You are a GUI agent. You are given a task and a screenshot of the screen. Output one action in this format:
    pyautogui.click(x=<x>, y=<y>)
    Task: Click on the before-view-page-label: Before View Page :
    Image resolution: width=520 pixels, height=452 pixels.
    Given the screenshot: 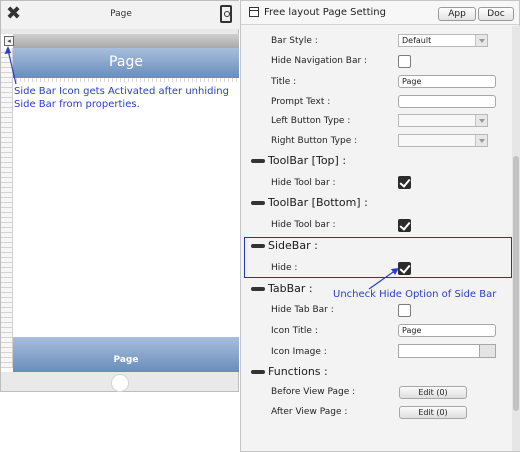 What is the action you would take?
    pyautogui.click(x=313, y=392)
    